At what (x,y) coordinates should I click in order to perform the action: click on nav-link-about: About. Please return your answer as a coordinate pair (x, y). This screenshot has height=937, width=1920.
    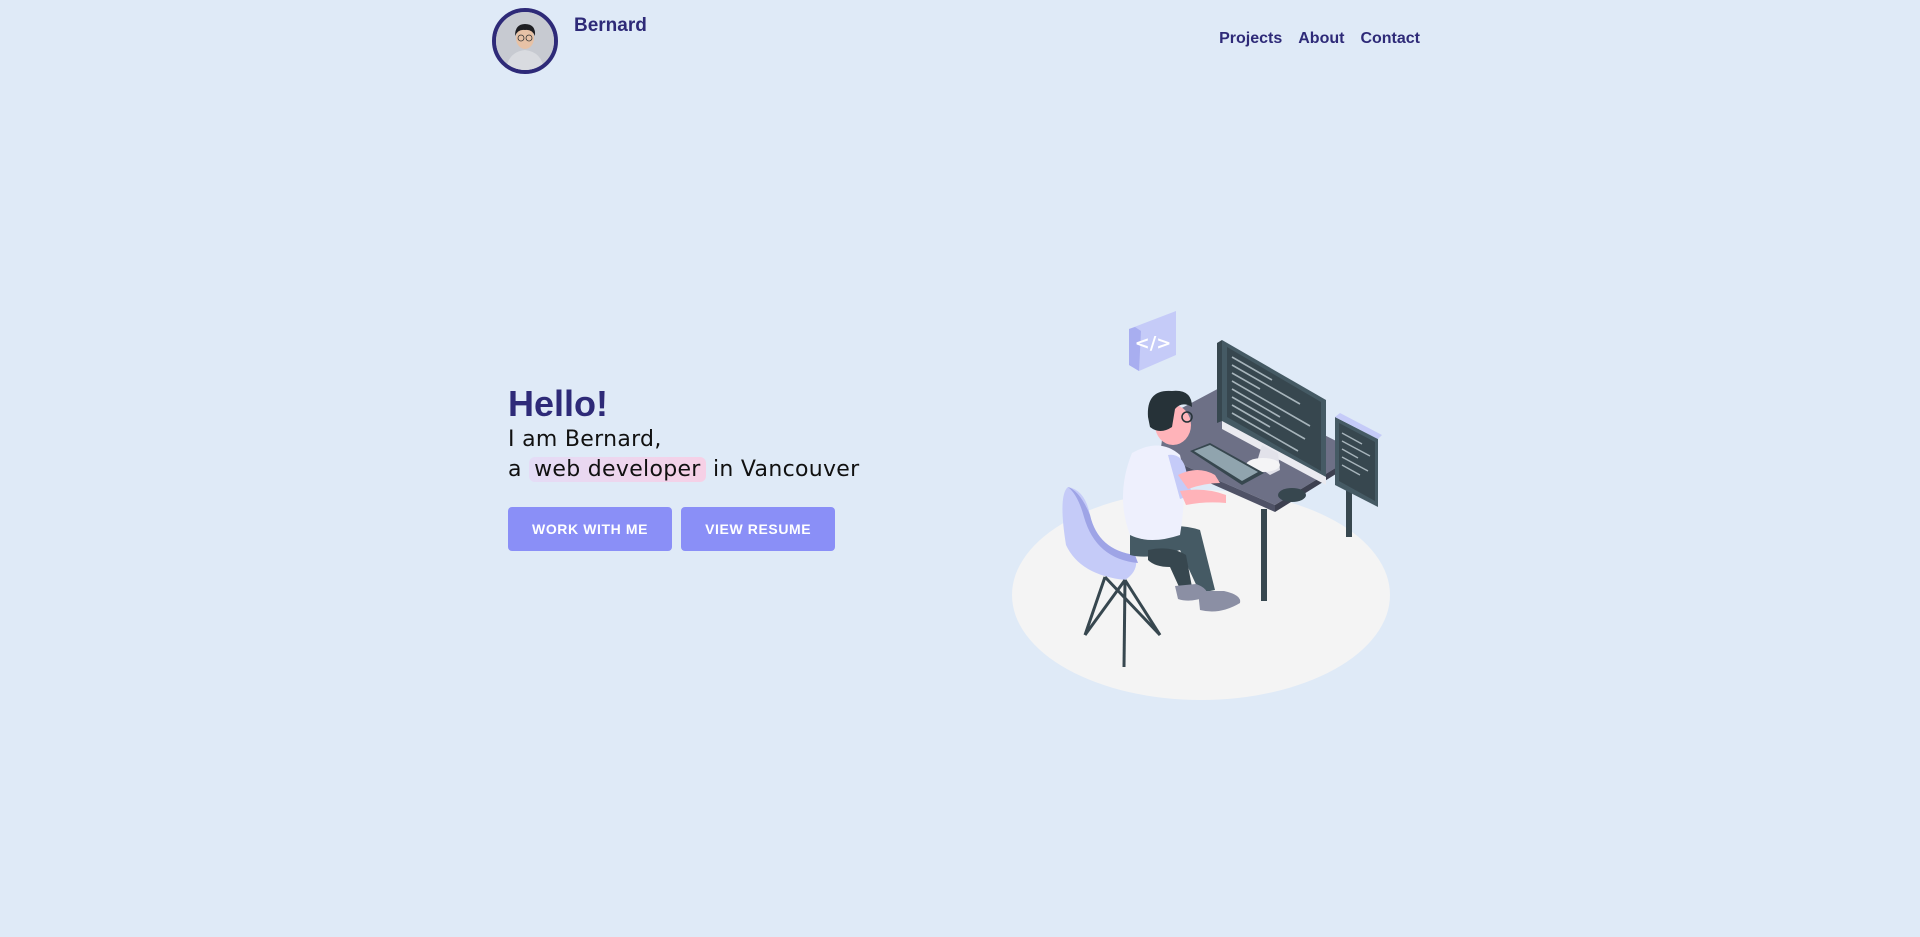
    Looking at the image, I should click on (1321, 39).